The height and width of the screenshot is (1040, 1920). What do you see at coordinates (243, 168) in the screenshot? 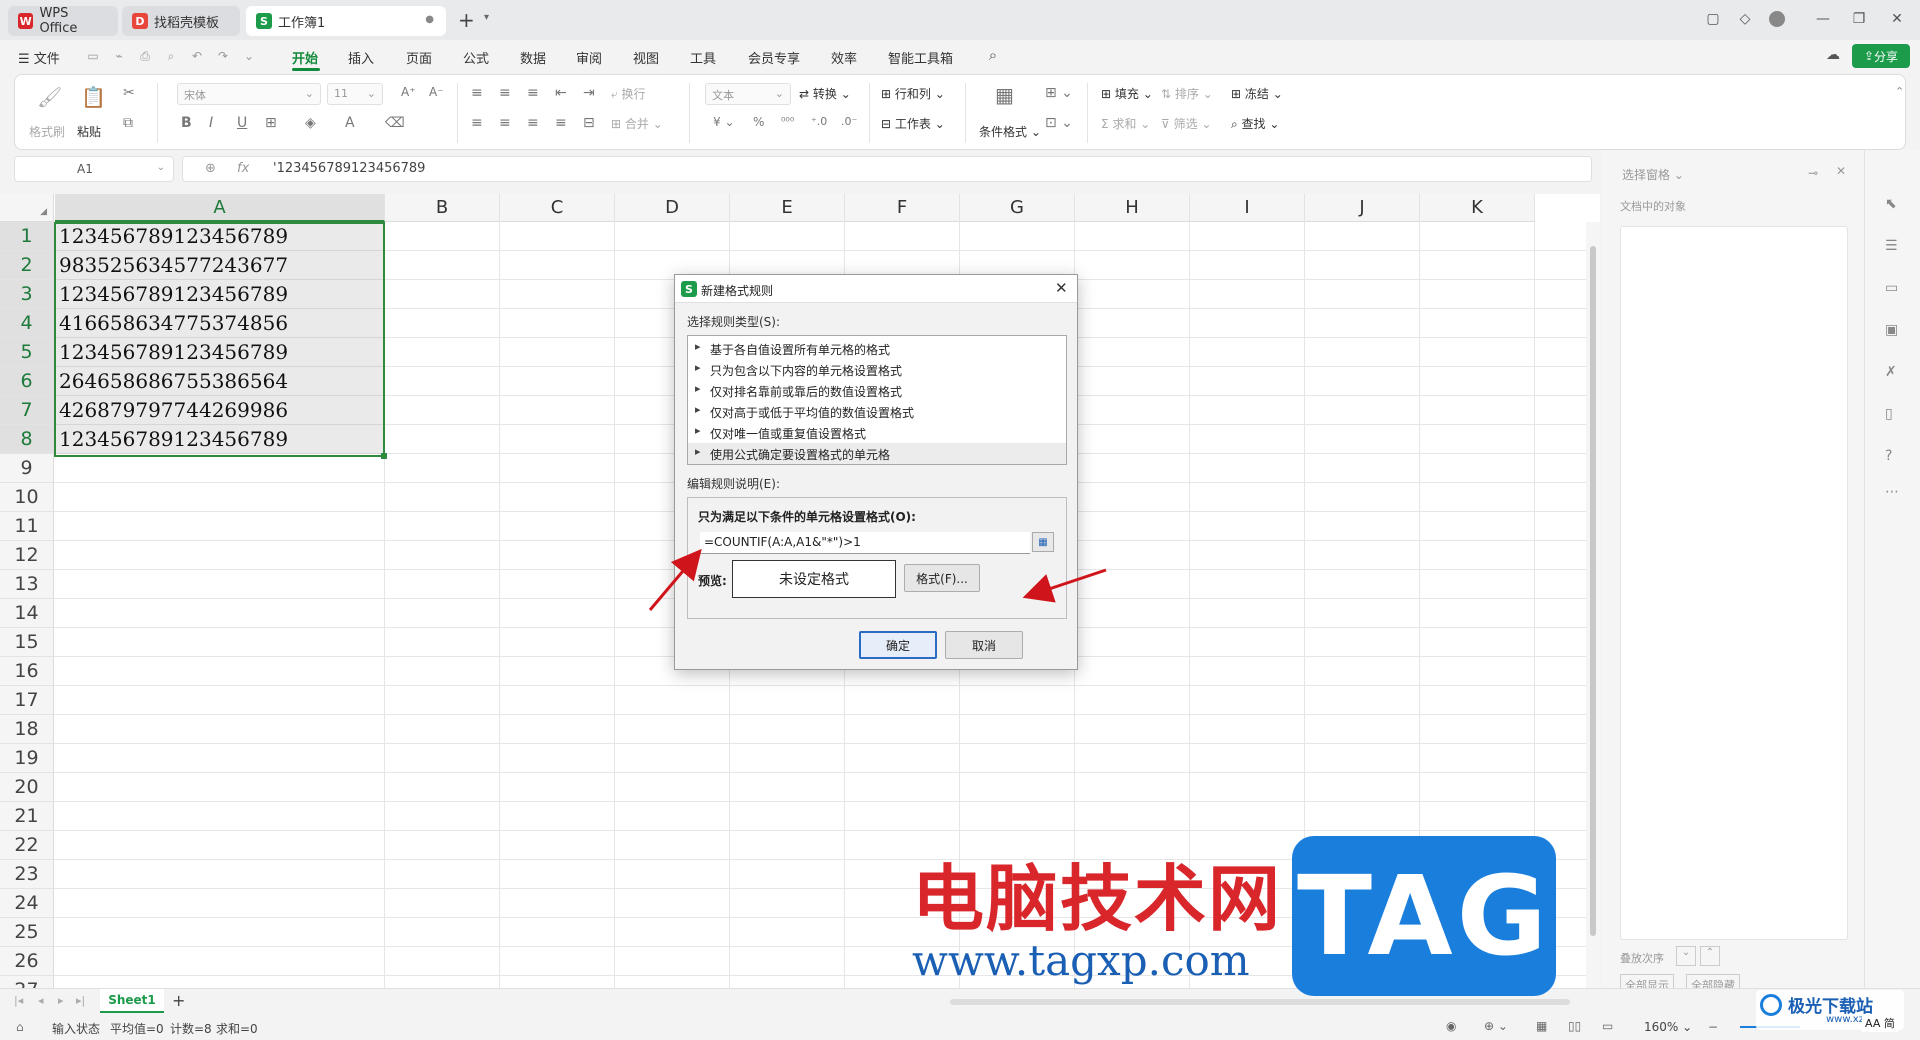
I see `fx-icon: fx` at bounding box center [243, 168].